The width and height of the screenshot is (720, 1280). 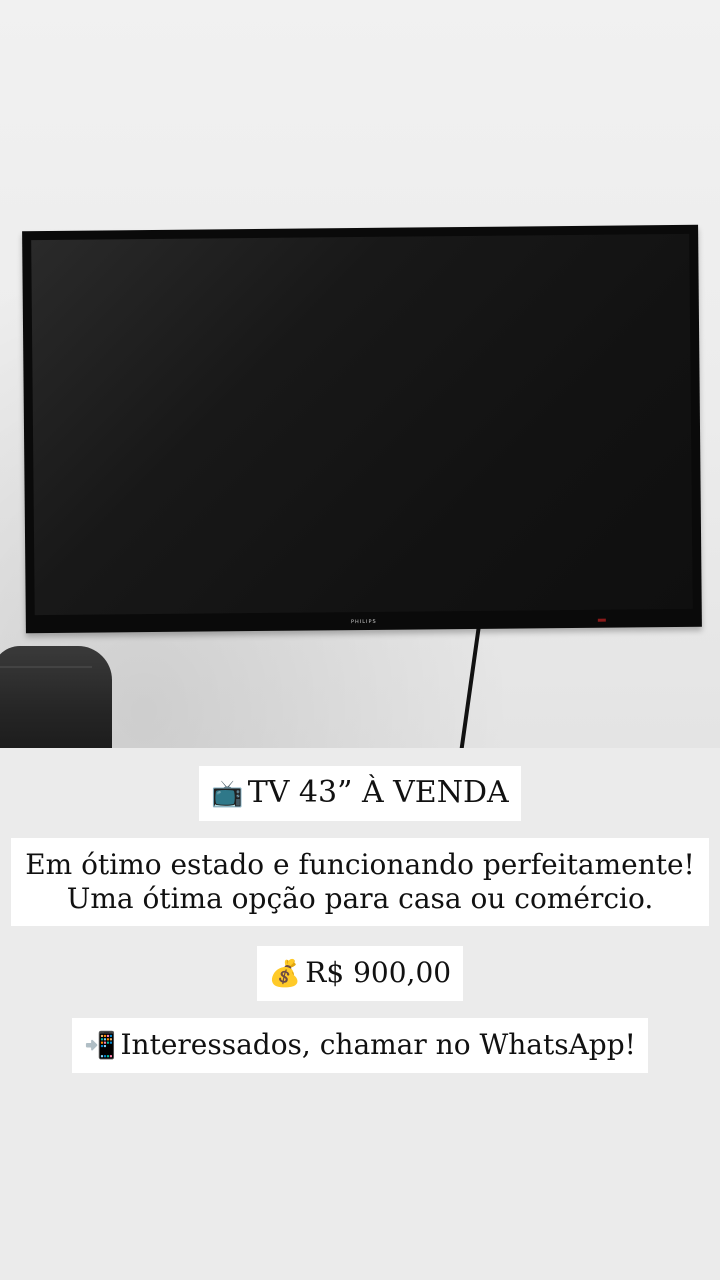 What do you see at coordinates (601, 620) in the screenshot?
I see `tv-power-led` at bounding box center [601, 620].